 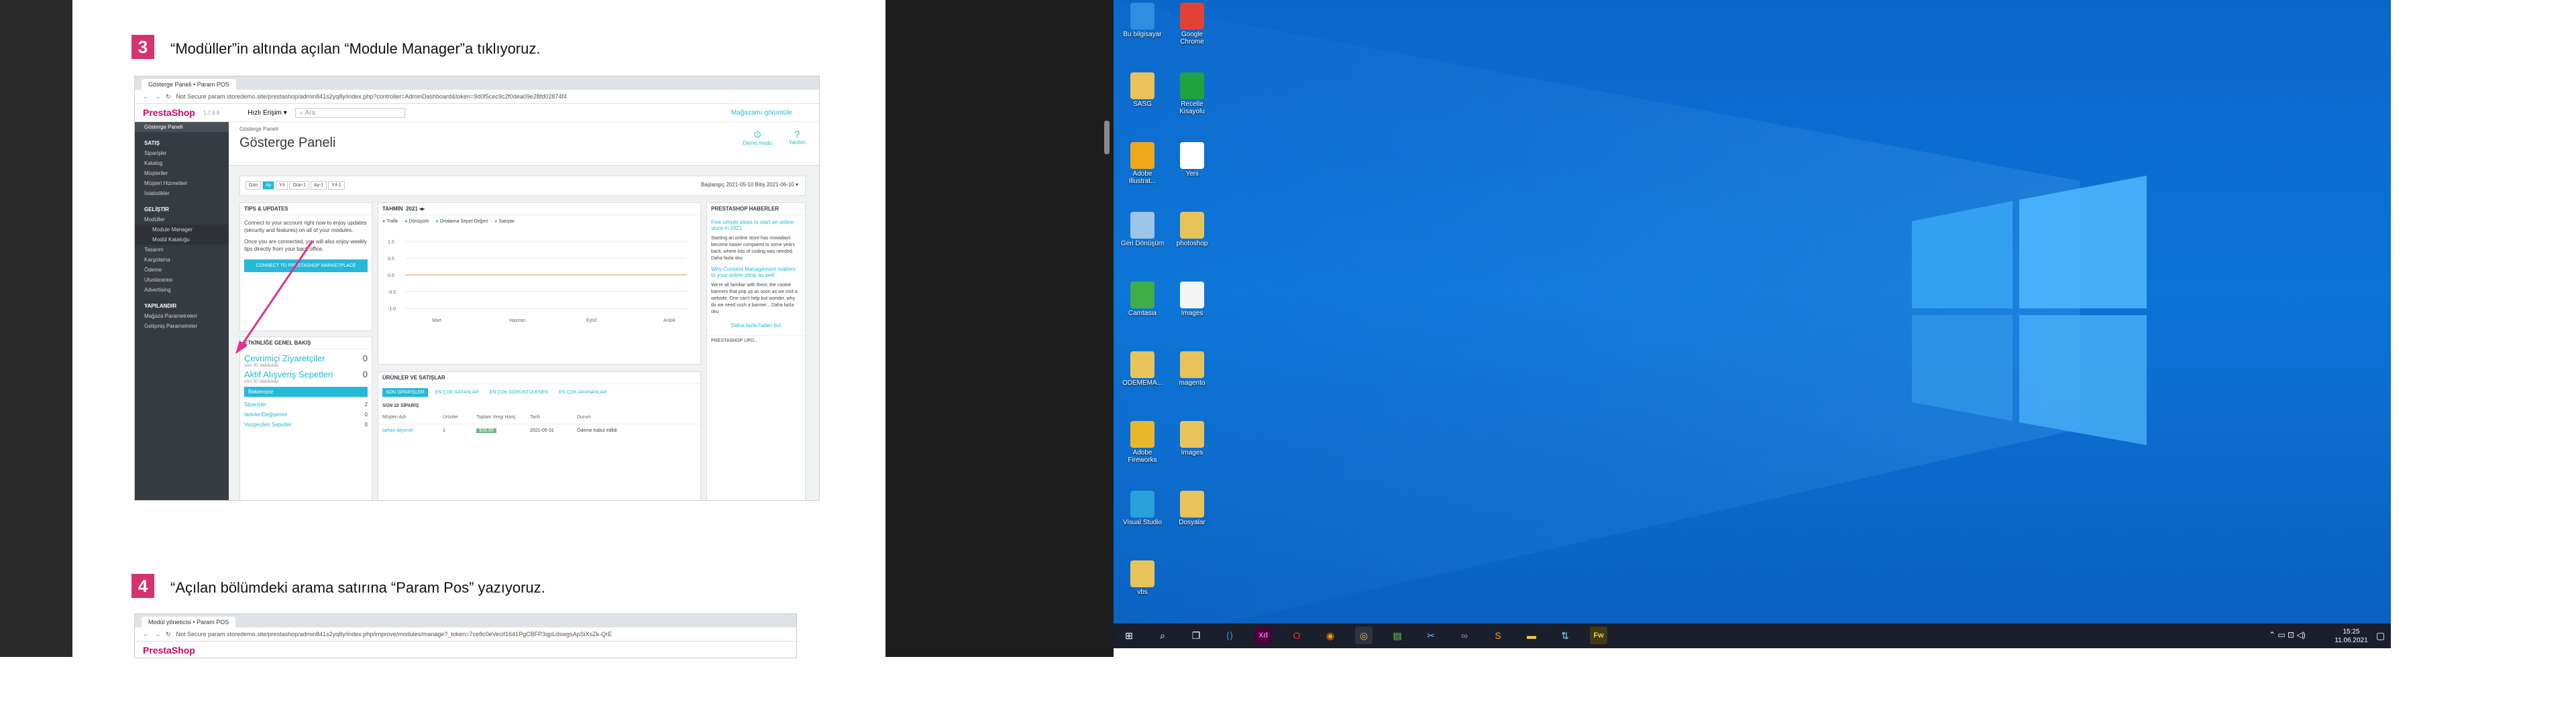 I want to click on file-explorer-icon: ▬, so click(x=1531, y=635).